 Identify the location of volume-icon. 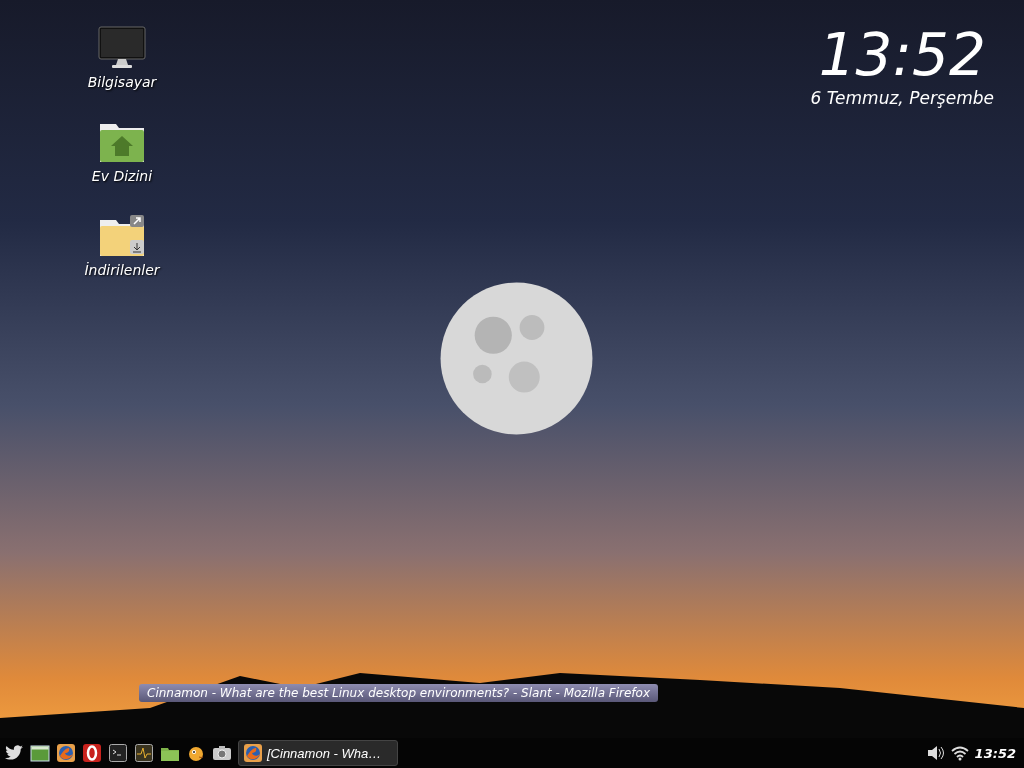
(935, 753).